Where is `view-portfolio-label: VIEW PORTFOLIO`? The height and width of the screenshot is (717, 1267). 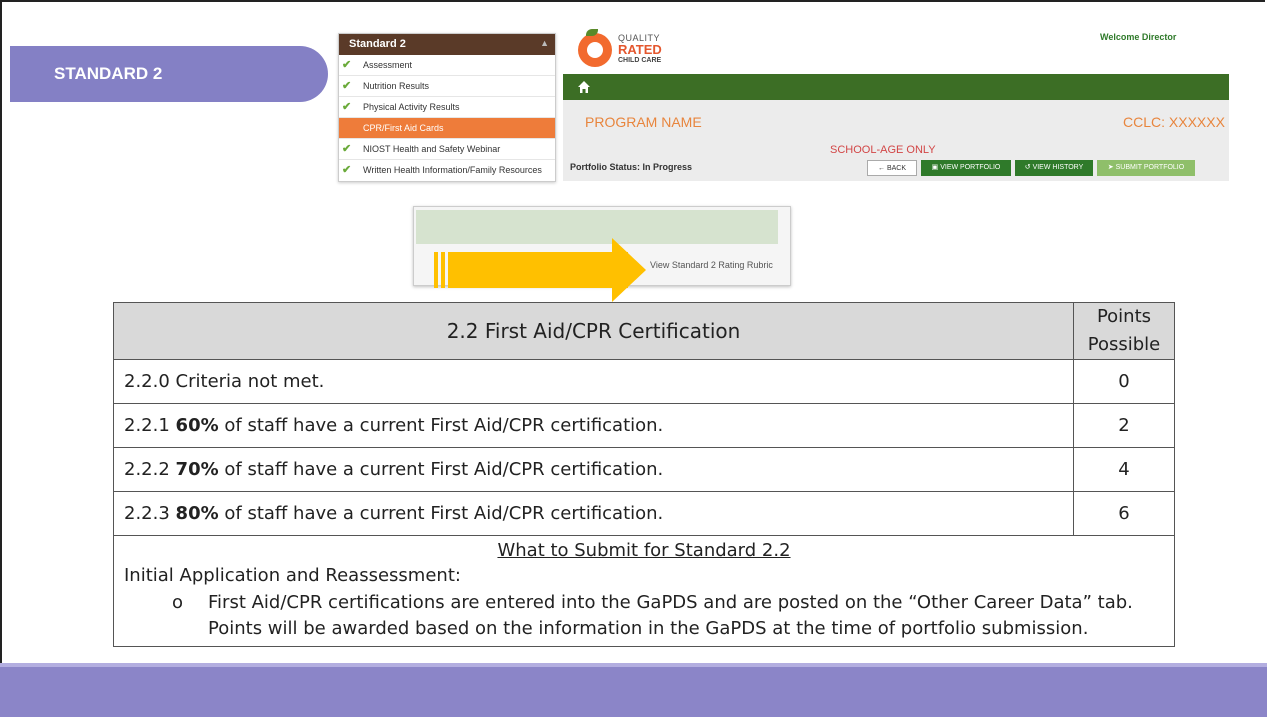
view-portfolio-label: VIEW PORTFOLIO is located at coordinates (970, 167).